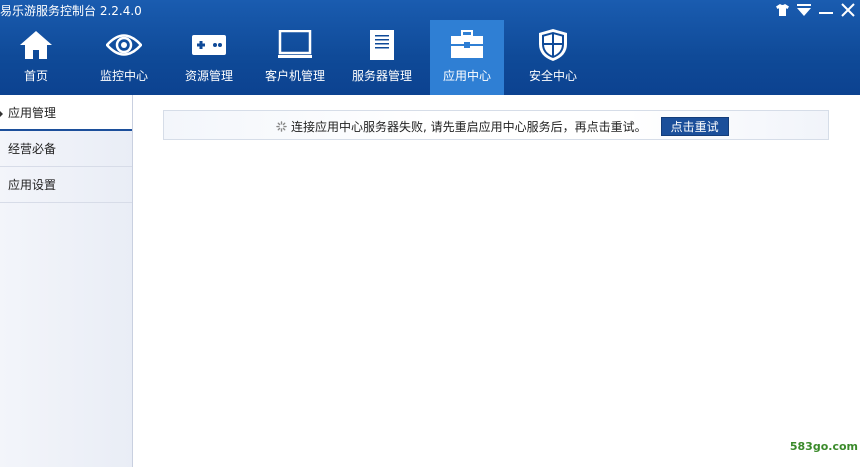 The height and width of the screenshot is (467, 860). I want to click on notice-message: 连接应用中心服务器失败, 请先重启应用中心服务后，再点击重试。, so click(469, 127).